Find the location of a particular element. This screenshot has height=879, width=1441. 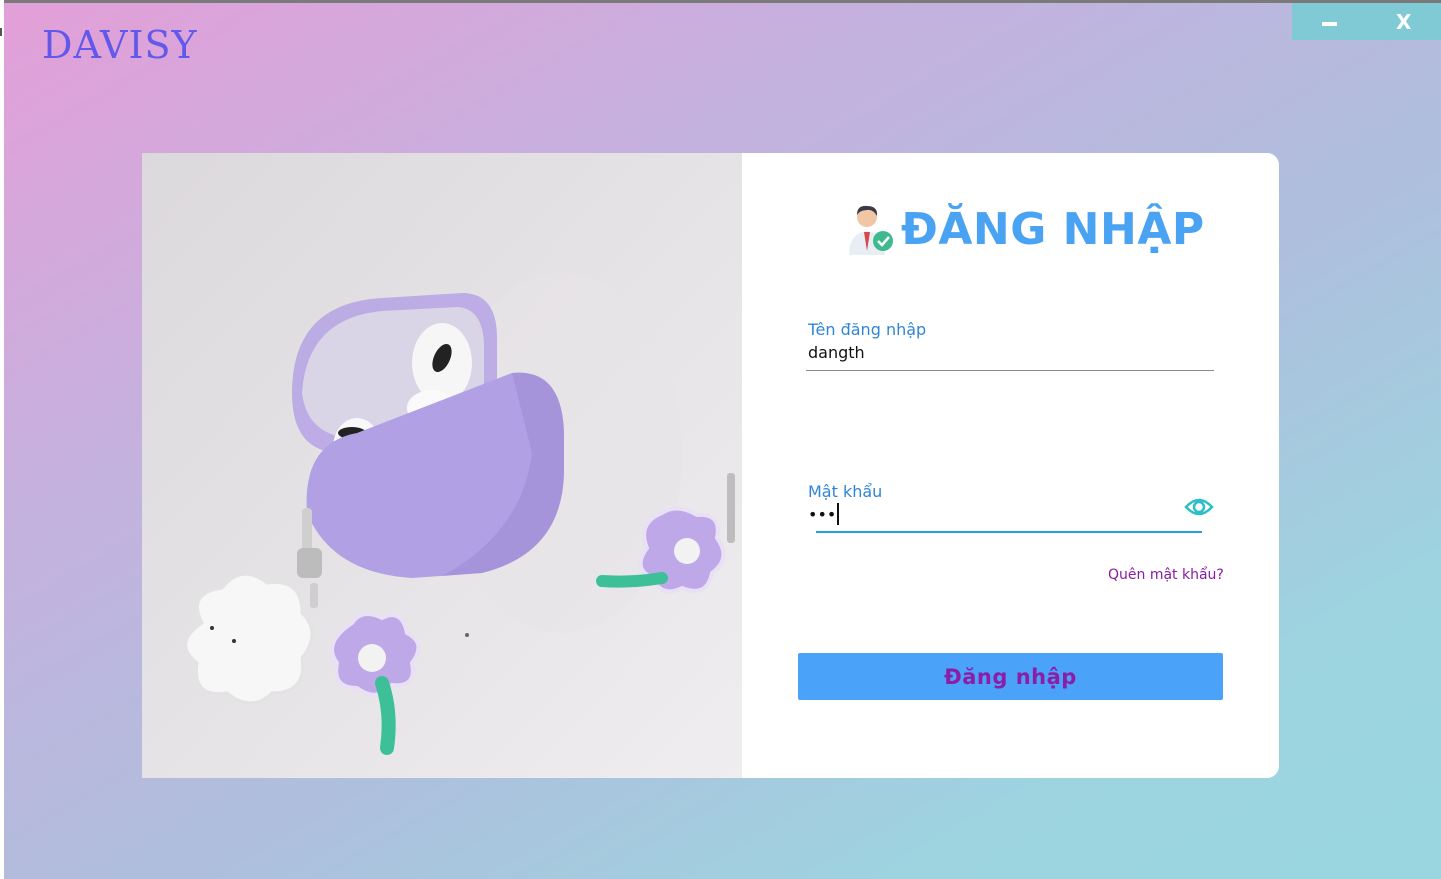

window-controls: X is located at coordinates (1366, 21).